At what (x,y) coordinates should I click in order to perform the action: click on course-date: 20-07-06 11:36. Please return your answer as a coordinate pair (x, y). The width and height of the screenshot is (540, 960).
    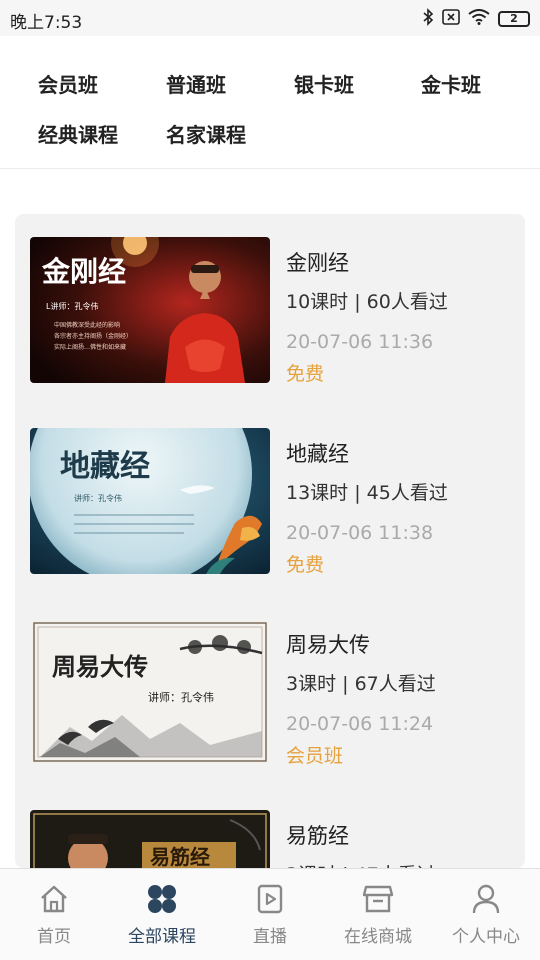
    Looking at the image, I should click on (360, 342).